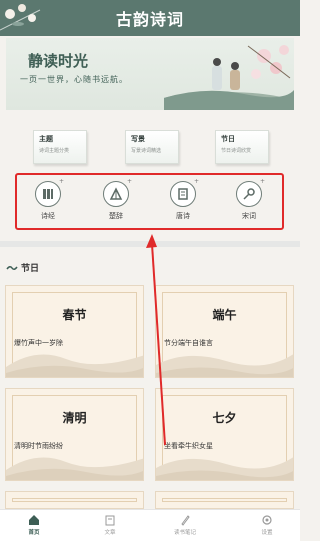 This screenshot has width=320, height=541. Describe the element at coordinates (74, 418) in the screenshot. I see `festival-name: 清明` at that location.